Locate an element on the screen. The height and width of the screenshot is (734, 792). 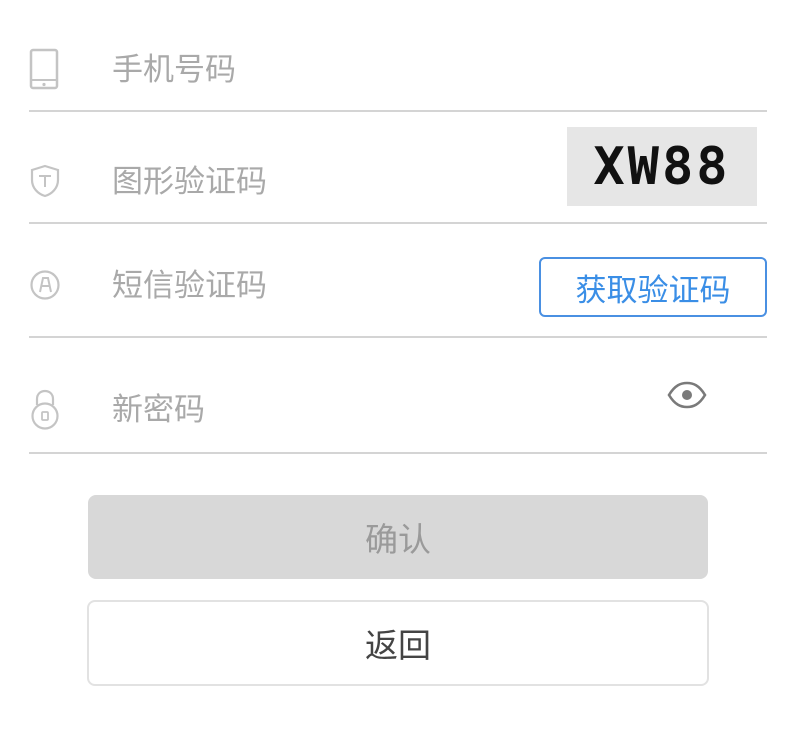
captcha-image: XW88 is located at coordinates (662, 166).